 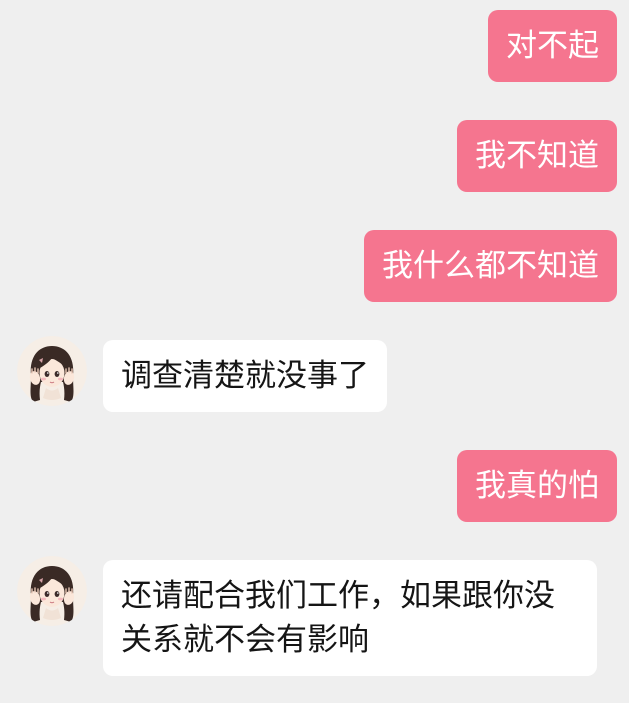 I want to click on outgoing-message-bubble: 我真的怕, so click(x=537, y=486).